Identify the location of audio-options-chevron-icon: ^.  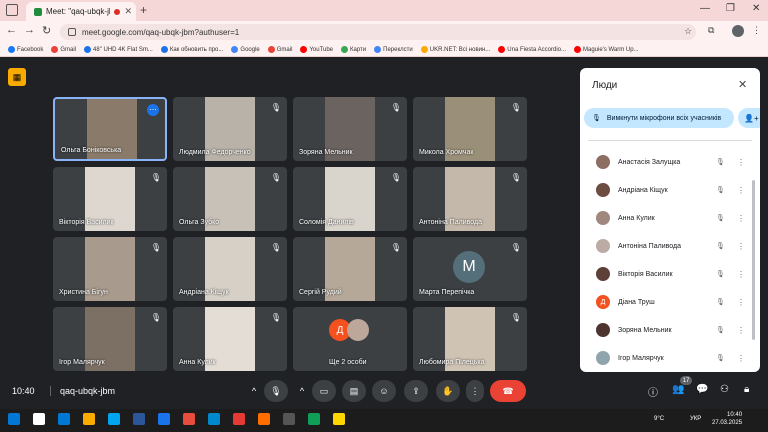
(254, 391).